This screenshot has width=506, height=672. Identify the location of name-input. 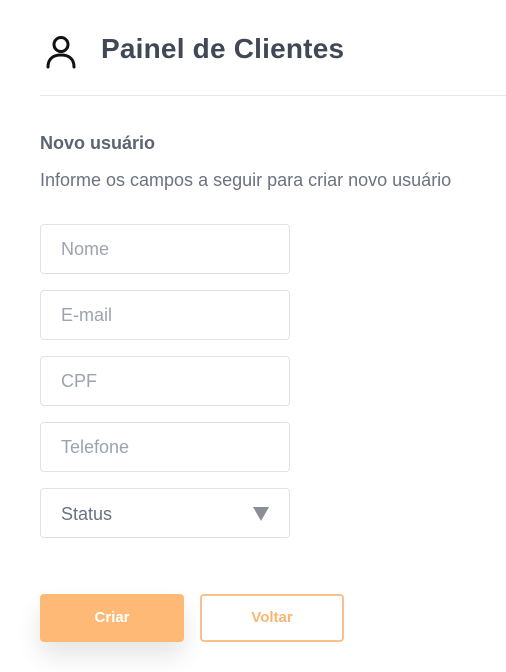
(165, 249).